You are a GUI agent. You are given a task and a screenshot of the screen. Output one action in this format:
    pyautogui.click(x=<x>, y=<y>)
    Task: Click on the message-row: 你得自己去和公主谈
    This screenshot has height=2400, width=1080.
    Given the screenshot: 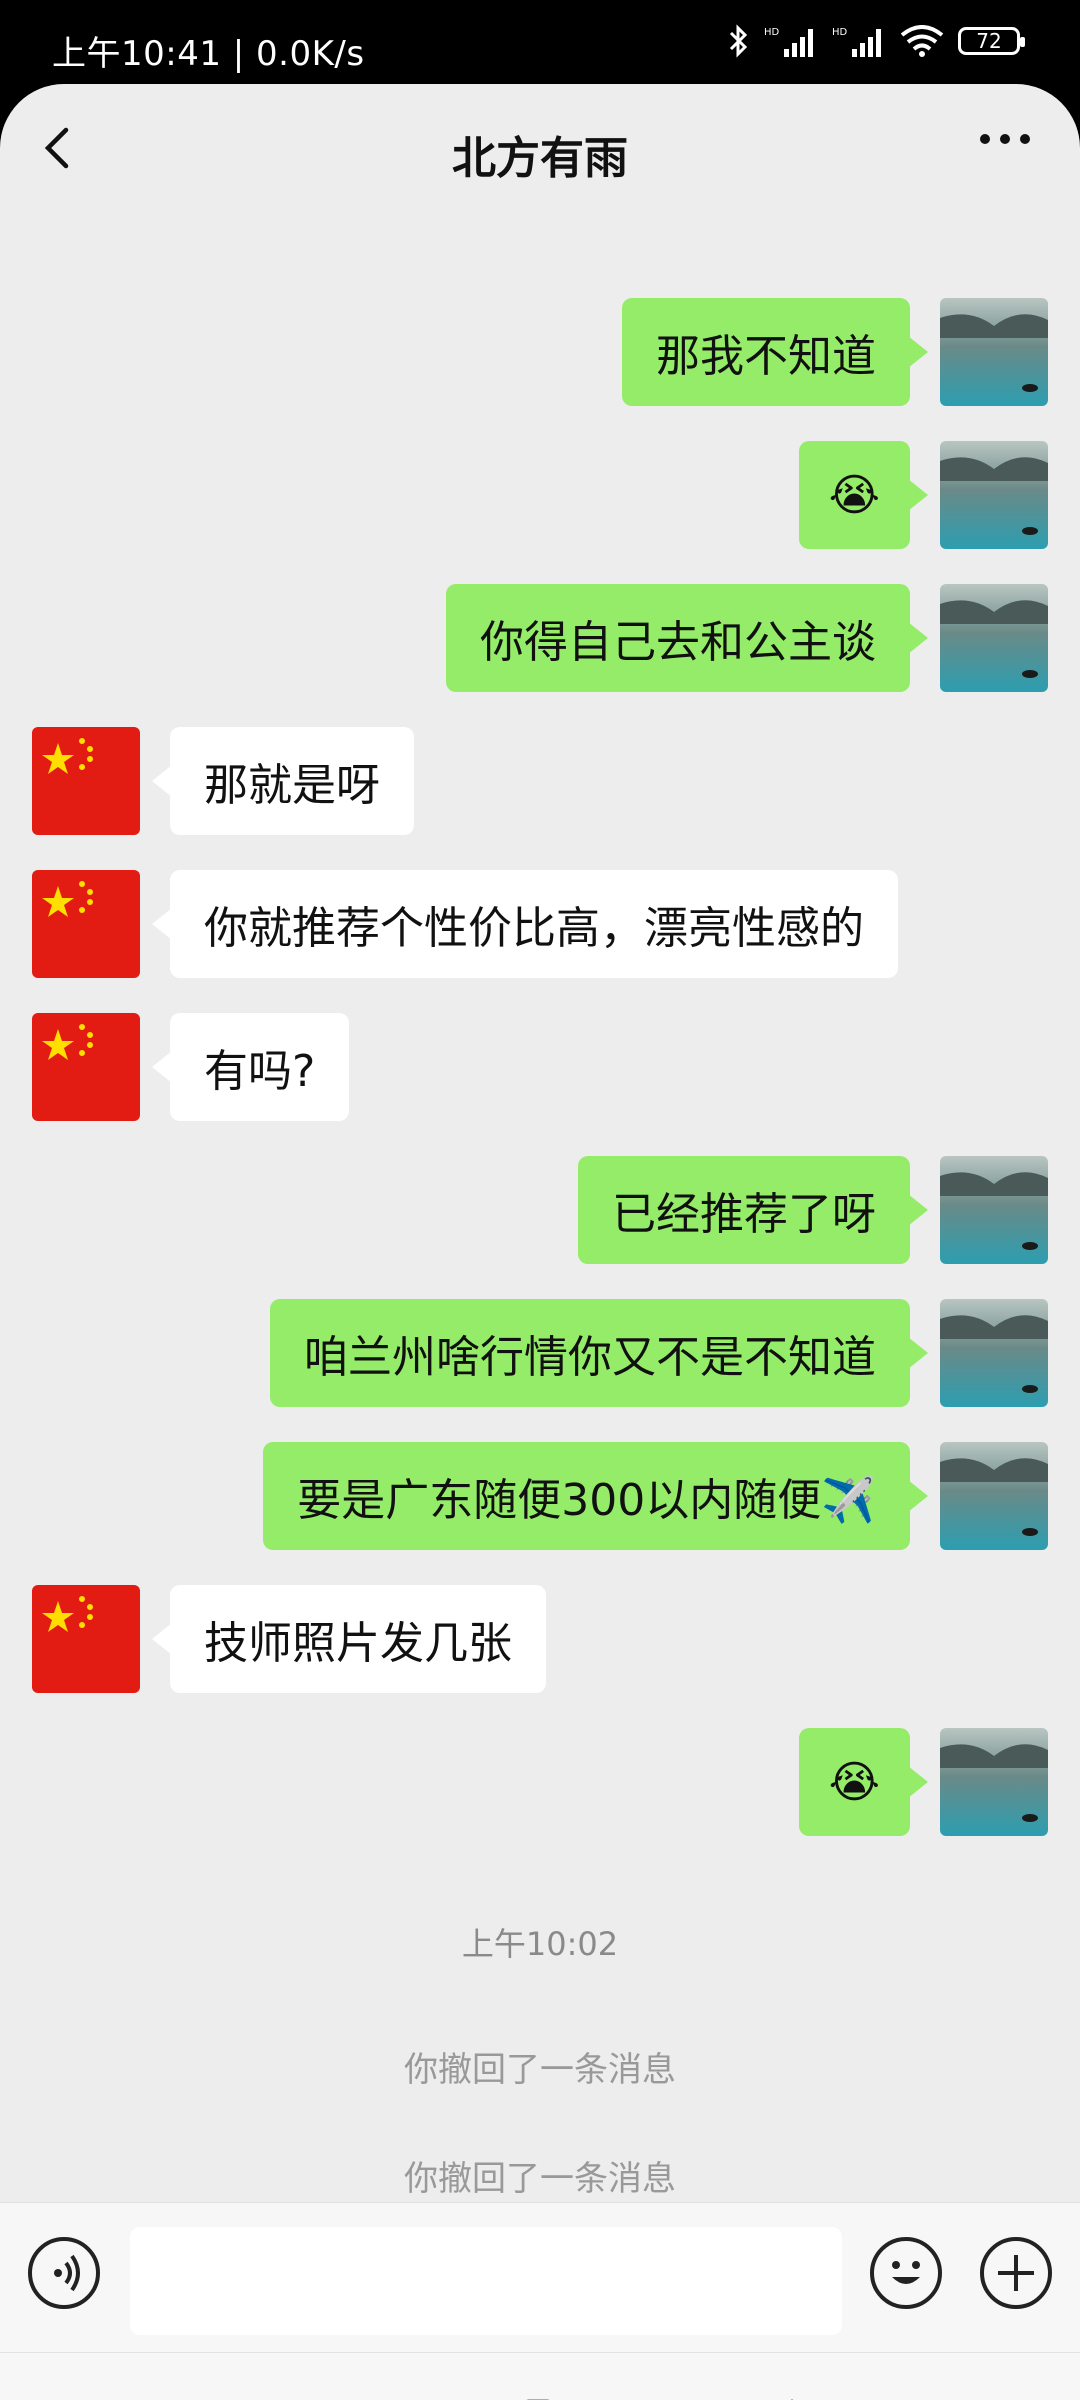 What is the action you would take?
    pyautogui.click(x=540, y=639)
    